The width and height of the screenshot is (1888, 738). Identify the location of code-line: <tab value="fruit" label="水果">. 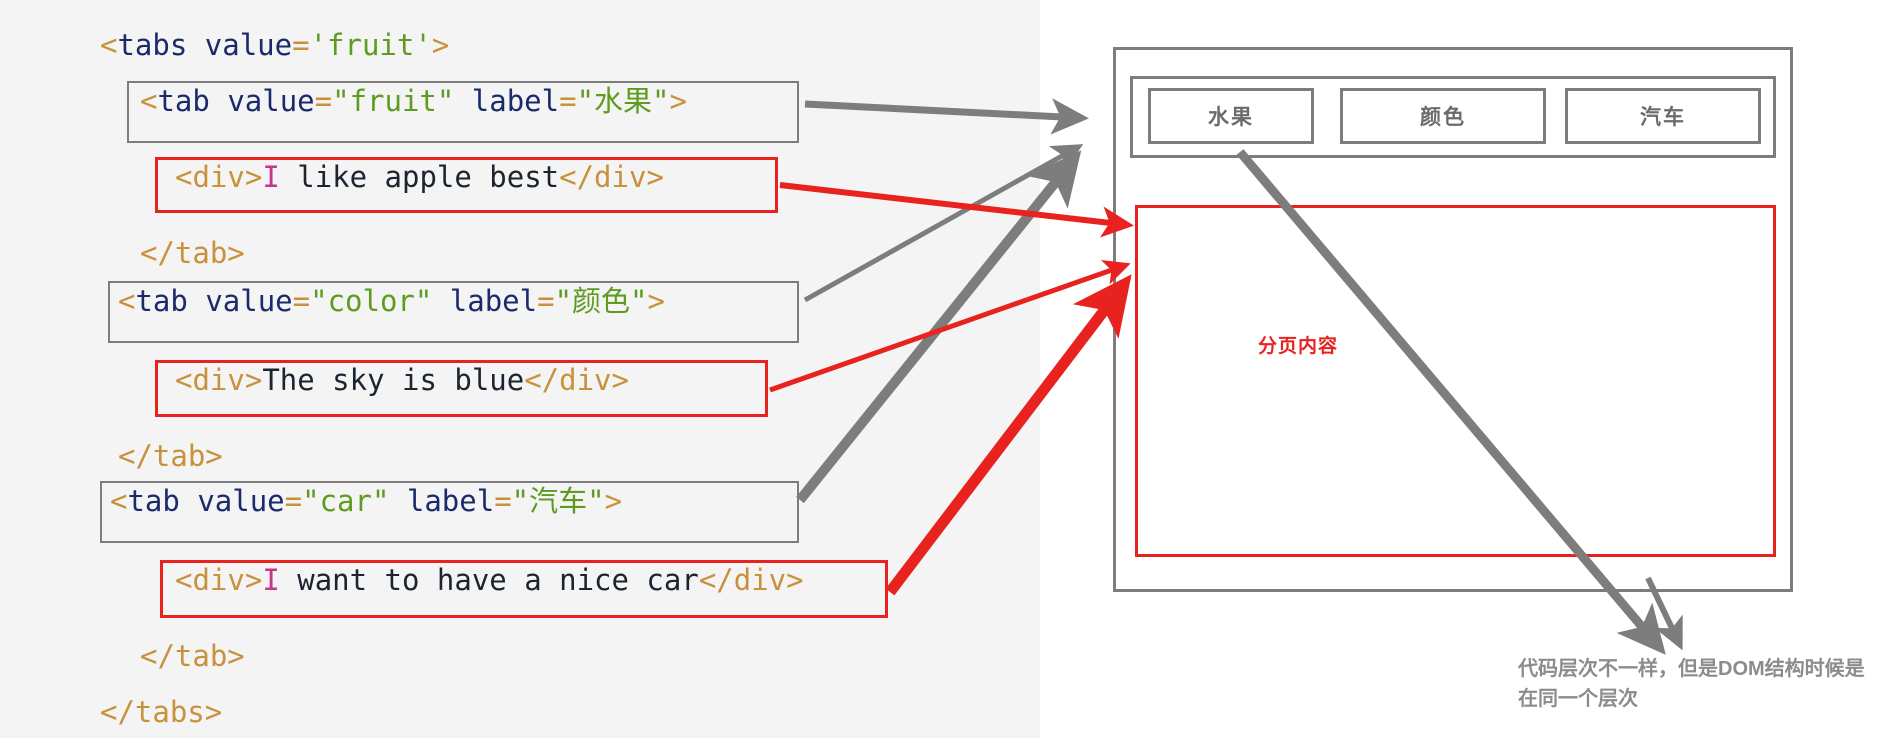
(413, 101).